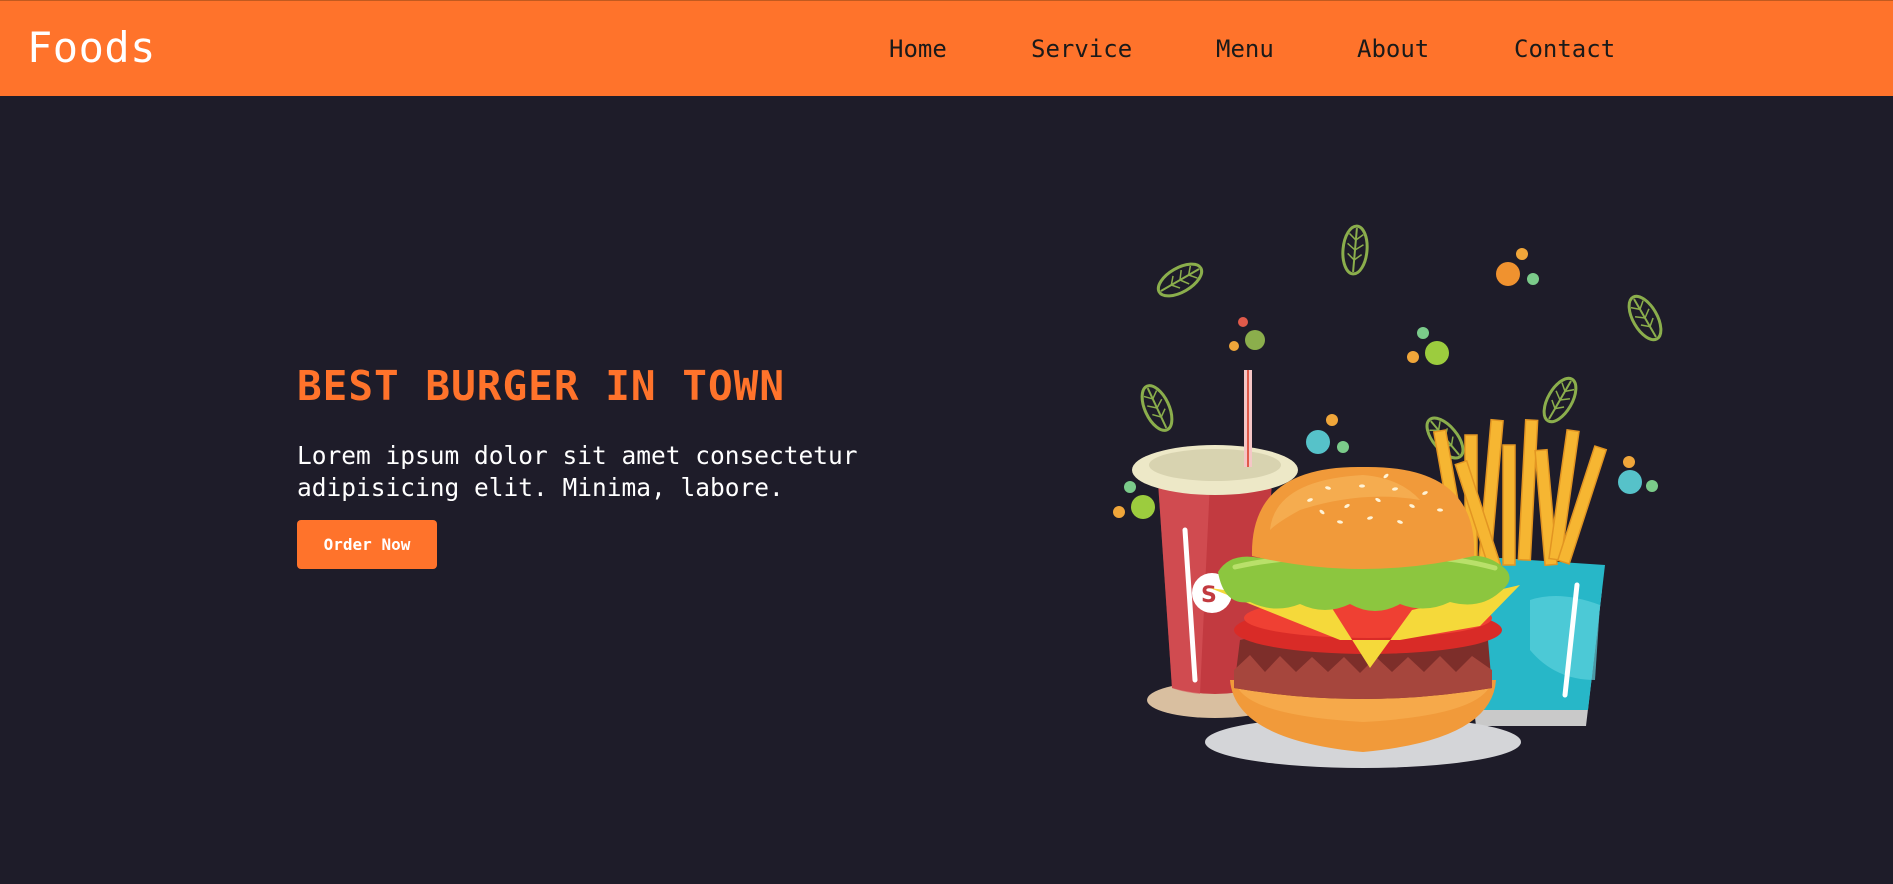 This screenshot has height=884, width=1893. What do you see at coordinates (367, 544) in the screenshot?
I see `order-now-button: Order Now` at bounding box center [367, 544].